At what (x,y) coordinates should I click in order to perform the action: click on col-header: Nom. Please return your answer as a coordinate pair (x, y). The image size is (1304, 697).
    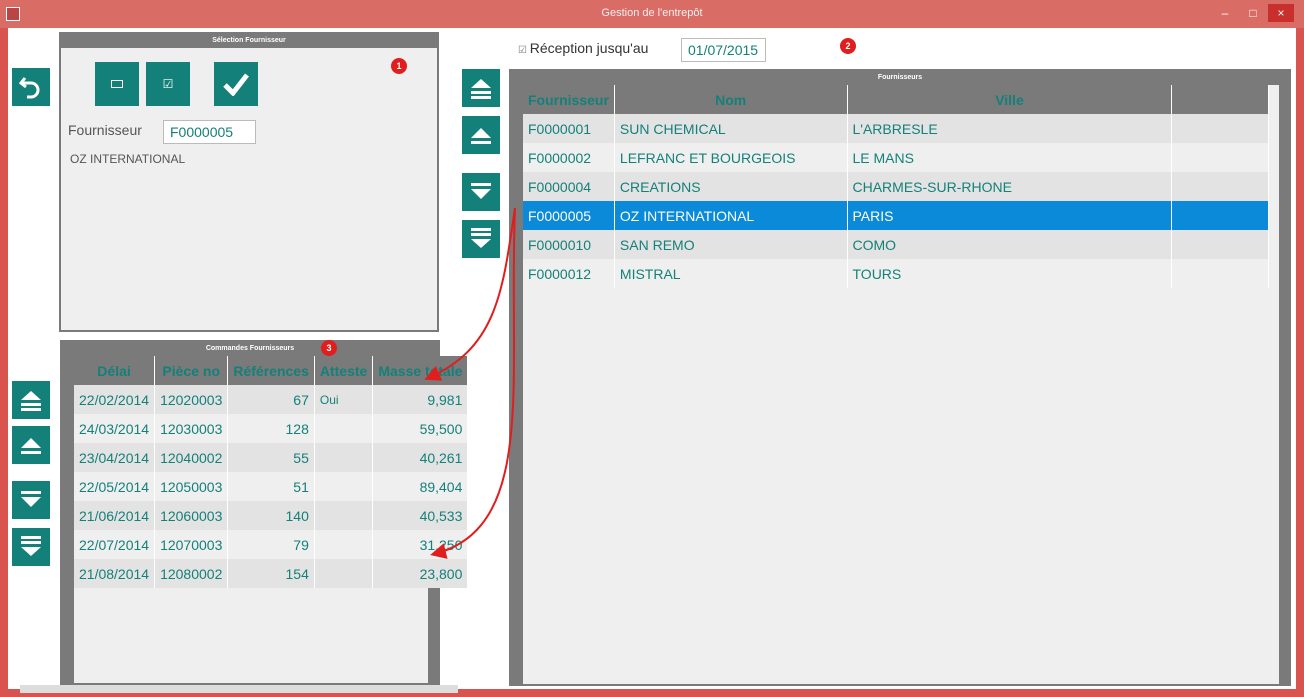
    Looking at the image, I should click on (731, 99).